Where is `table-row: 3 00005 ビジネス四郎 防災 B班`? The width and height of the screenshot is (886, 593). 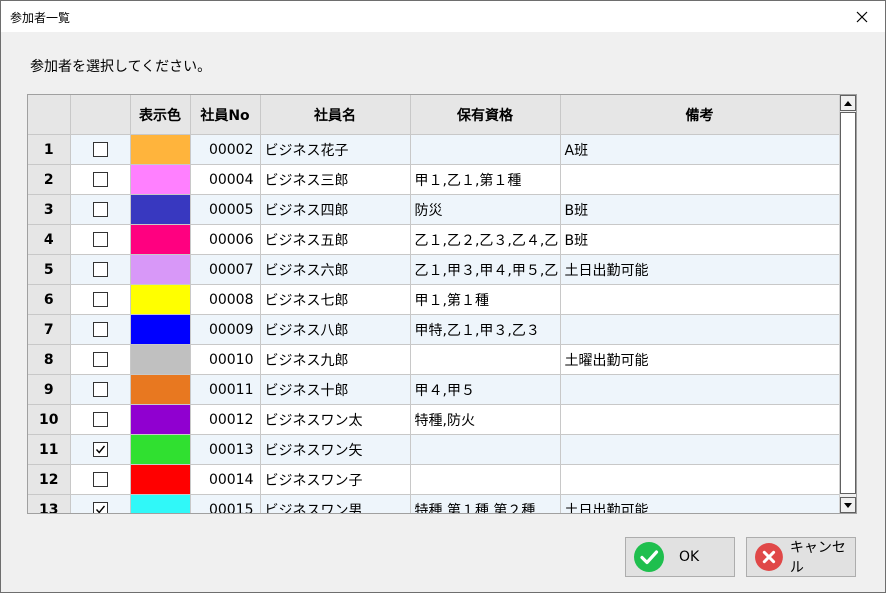
table-row: 3 00005 ビジネス四郎 防災 B班 is located at coordinates (434, 209).